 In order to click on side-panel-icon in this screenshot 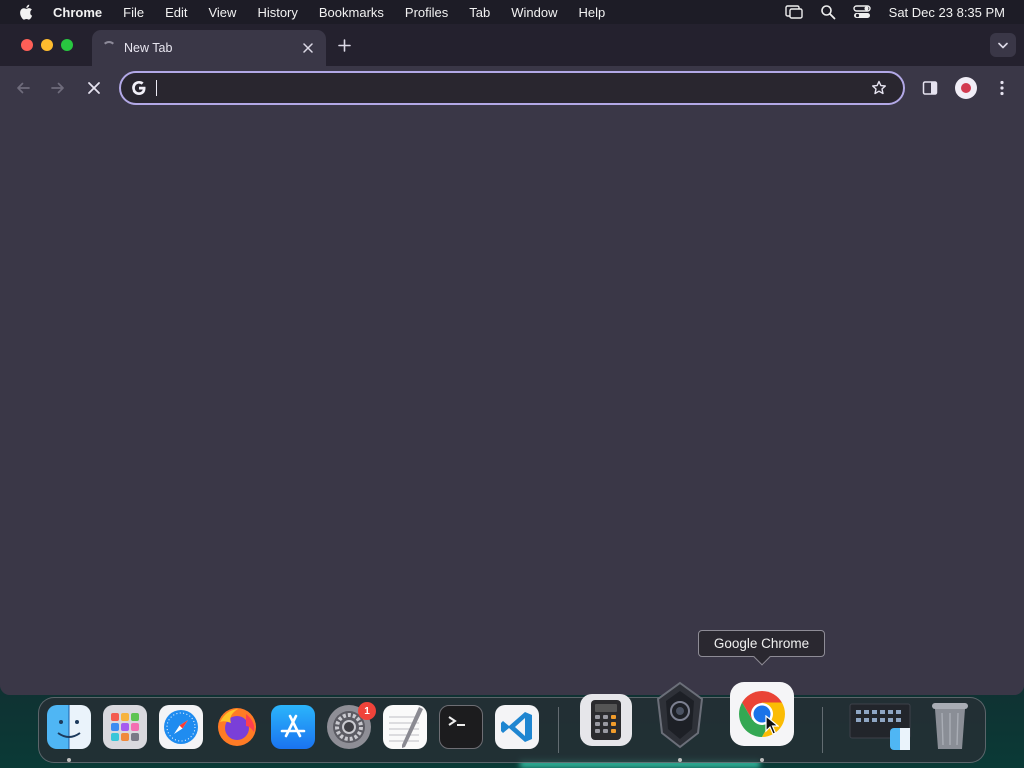, I will do `click(930, 88)`.